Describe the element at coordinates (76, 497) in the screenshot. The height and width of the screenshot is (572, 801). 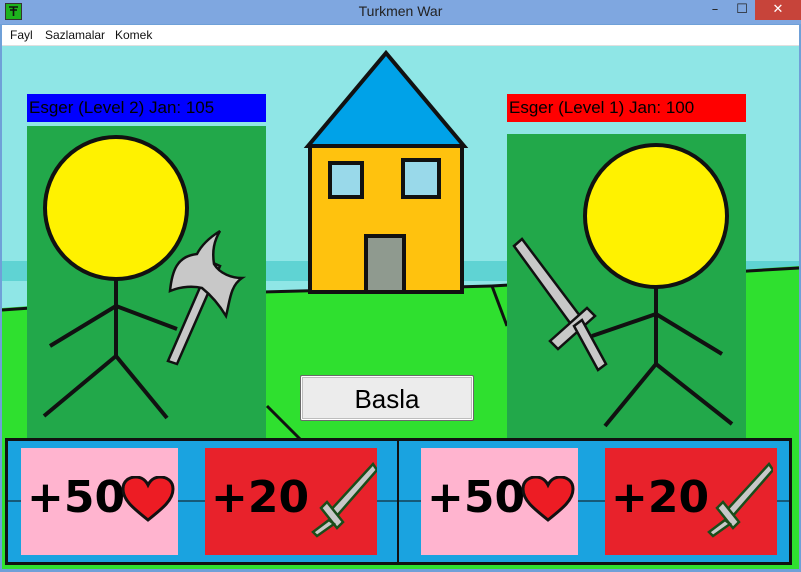
I see `left-heal-text: +50` at that location.